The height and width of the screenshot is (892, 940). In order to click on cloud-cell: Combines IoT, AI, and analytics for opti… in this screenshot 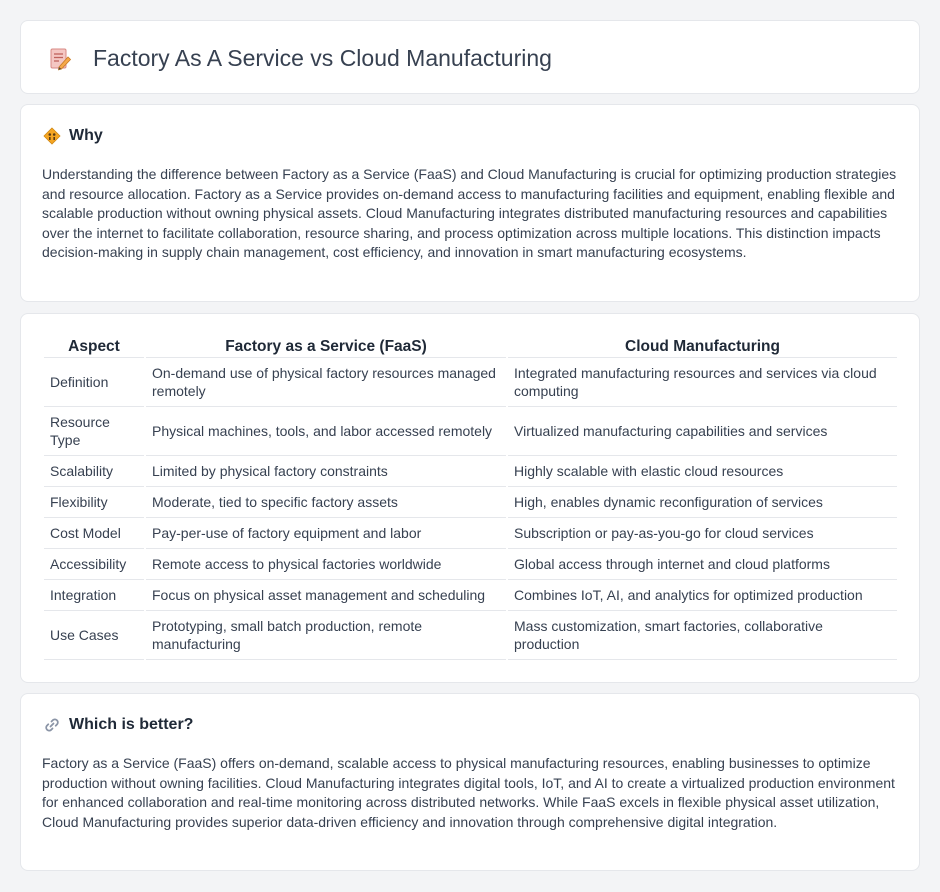, I will do `click(702, 595)`.